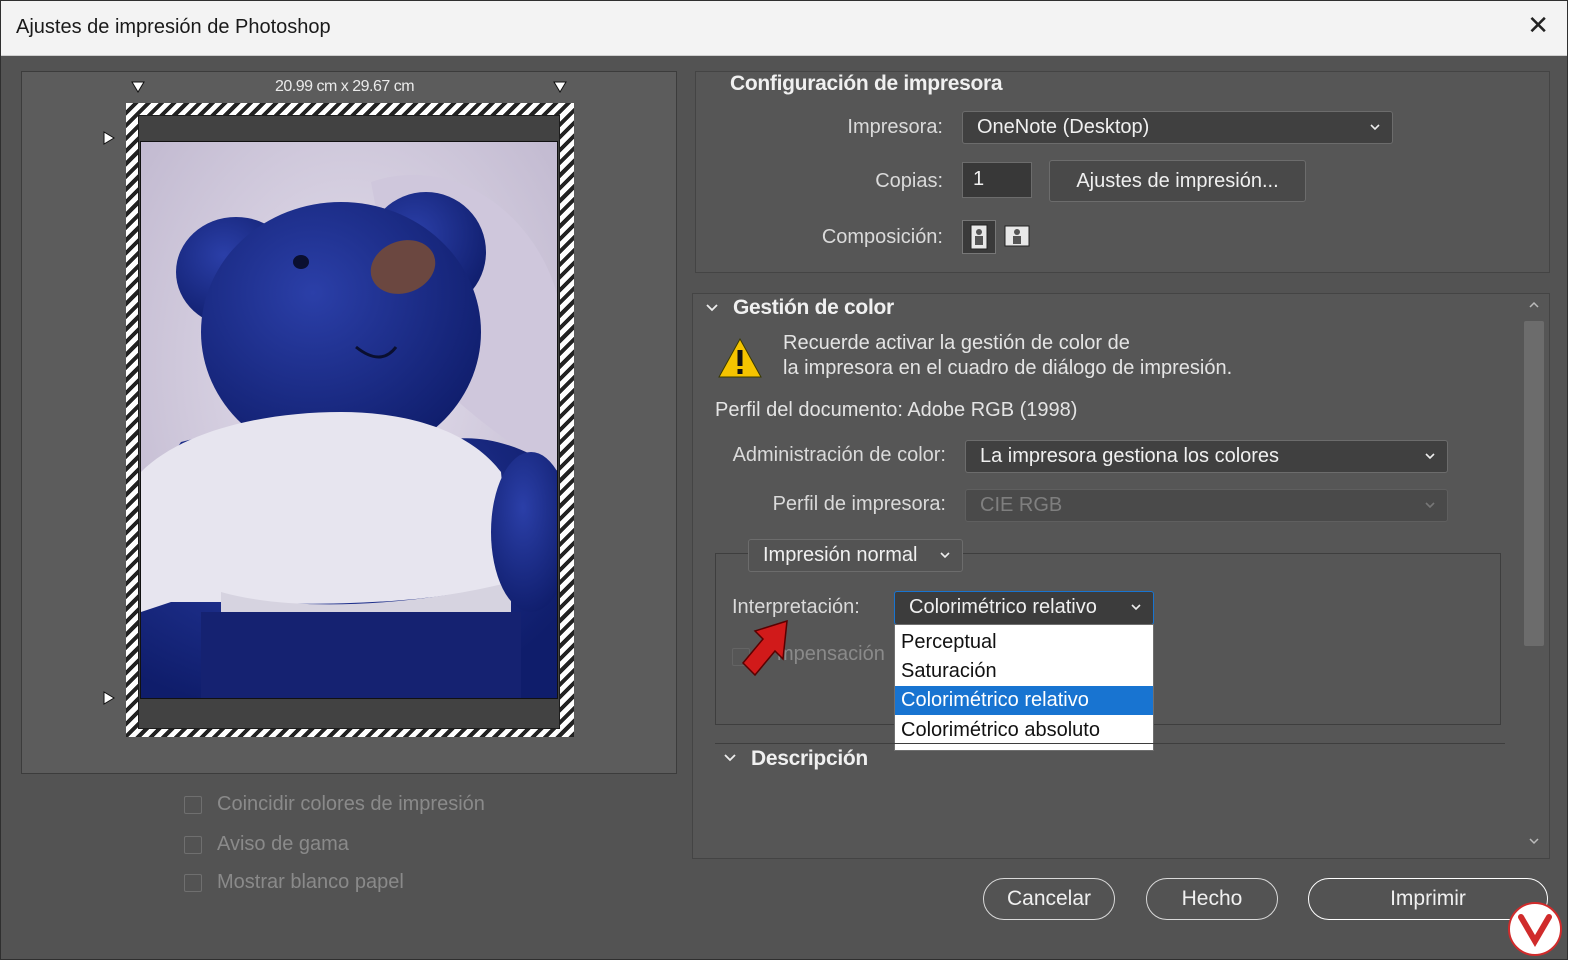  Describe the element at coordinates (1003, 607) in the screenshot. I see `rendering-value: Colorimétrico relativo` at that location.